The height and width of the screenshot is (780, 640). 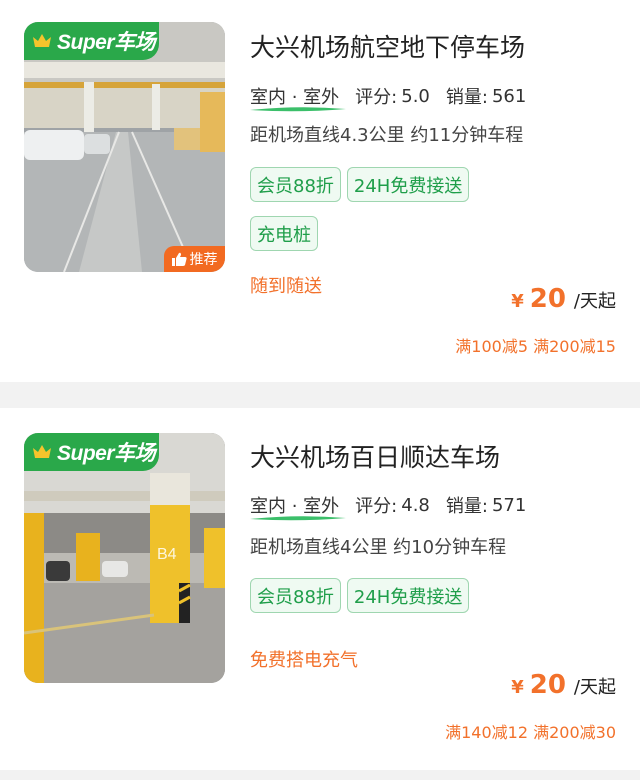 What do you see at coordinates (375, 456) in the screenshot?
I see `parking-lot-name: 大兴机场百日顺达车场` at bounding box center [375, 456].